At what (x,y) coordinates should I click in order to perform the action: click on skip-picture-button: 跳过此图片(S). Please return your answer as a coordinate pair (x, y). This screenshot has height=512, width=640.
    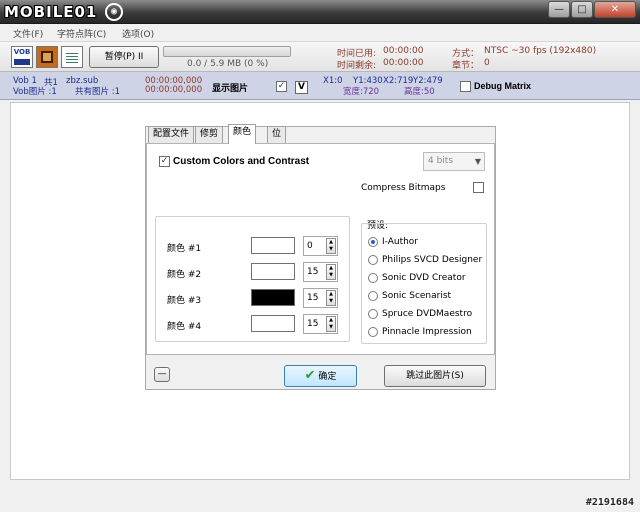
    Looking at the image, I should click on (435, 376).